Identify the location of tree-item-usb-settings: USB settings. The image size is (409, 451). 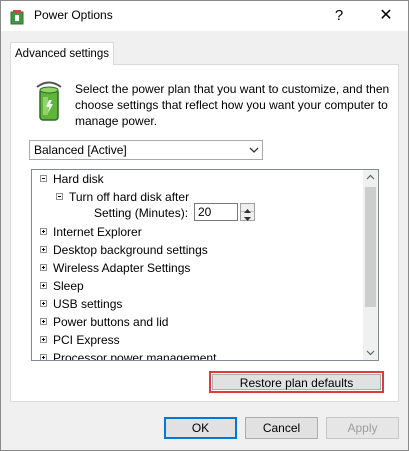
(81, 305).